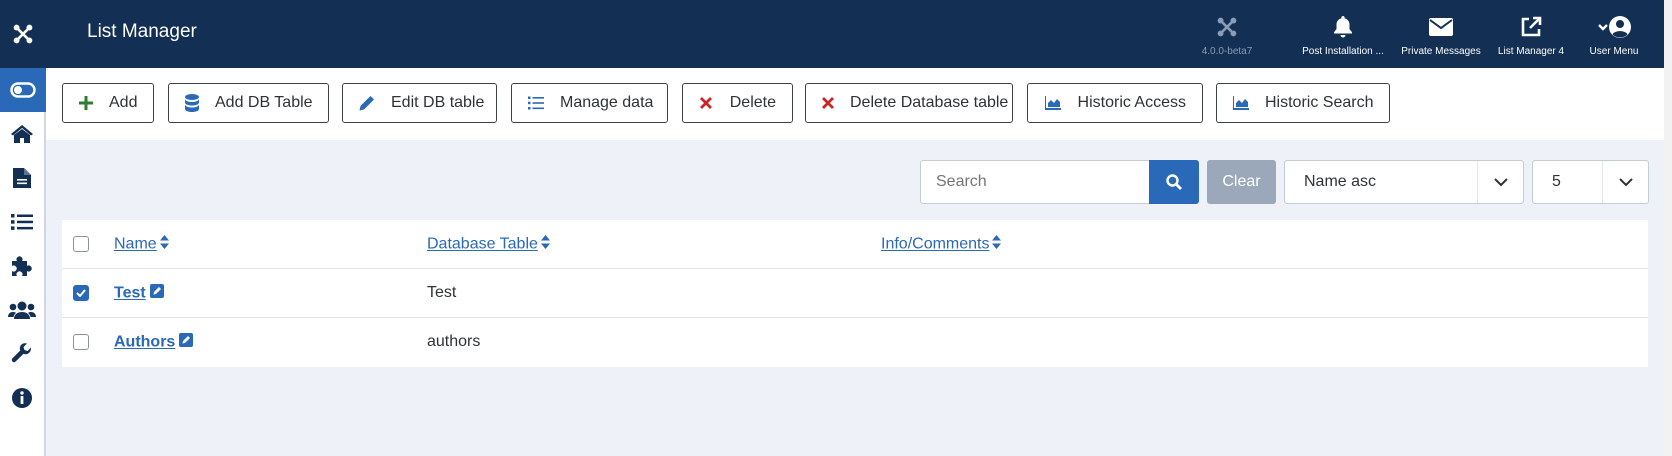 This screenshot has height=456, width=1672. I want to click on list-manager-4-label: List Manager 4, so click(1531, 51).